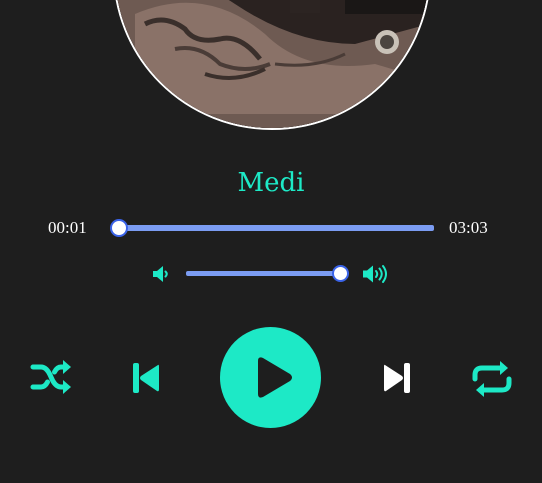  What do you see at coordinates (271, 228) in the screenshot?
I see `progress-slider` at bounding box center [271, 228].